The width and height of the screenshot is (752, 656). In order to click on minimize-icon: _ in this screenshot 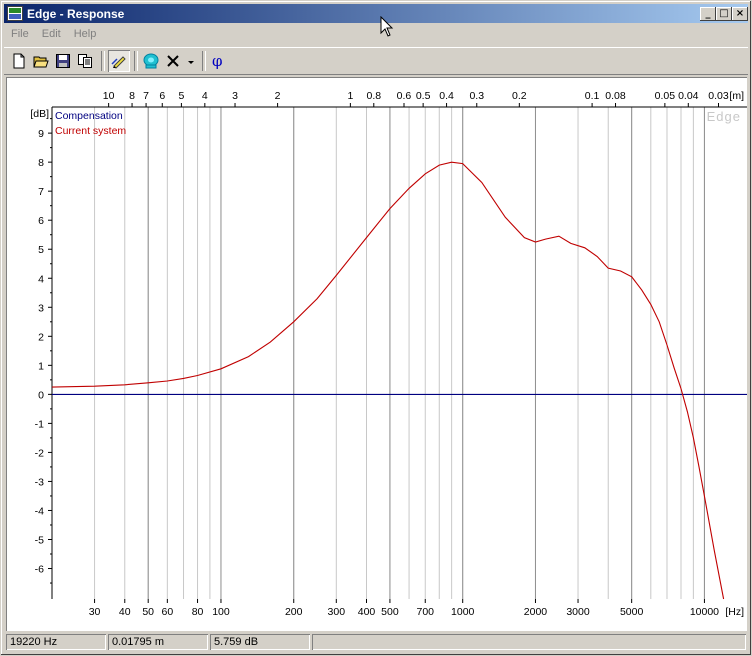, I will do `click(708, 13)`.